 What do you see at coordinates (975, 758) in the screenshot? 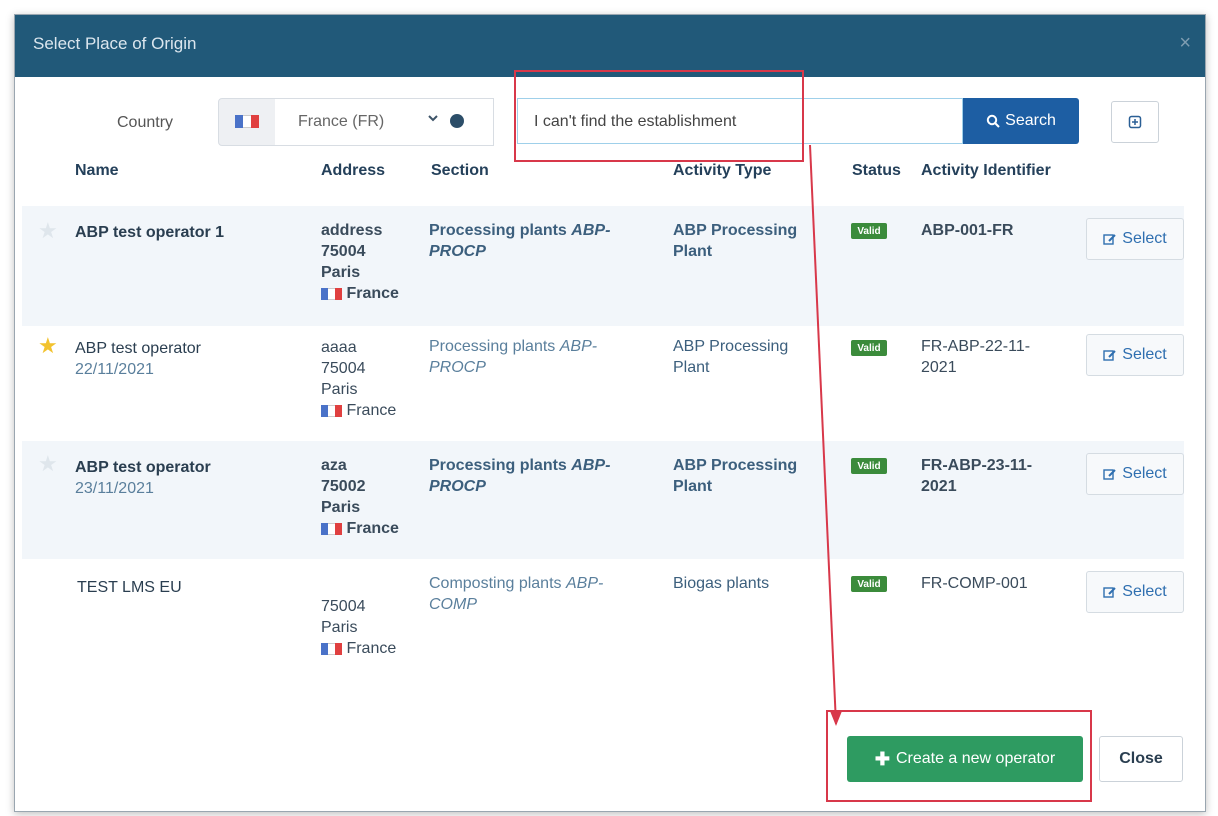
I see `create-operator-label: Create a new operator` at bounding box center [975, 758].